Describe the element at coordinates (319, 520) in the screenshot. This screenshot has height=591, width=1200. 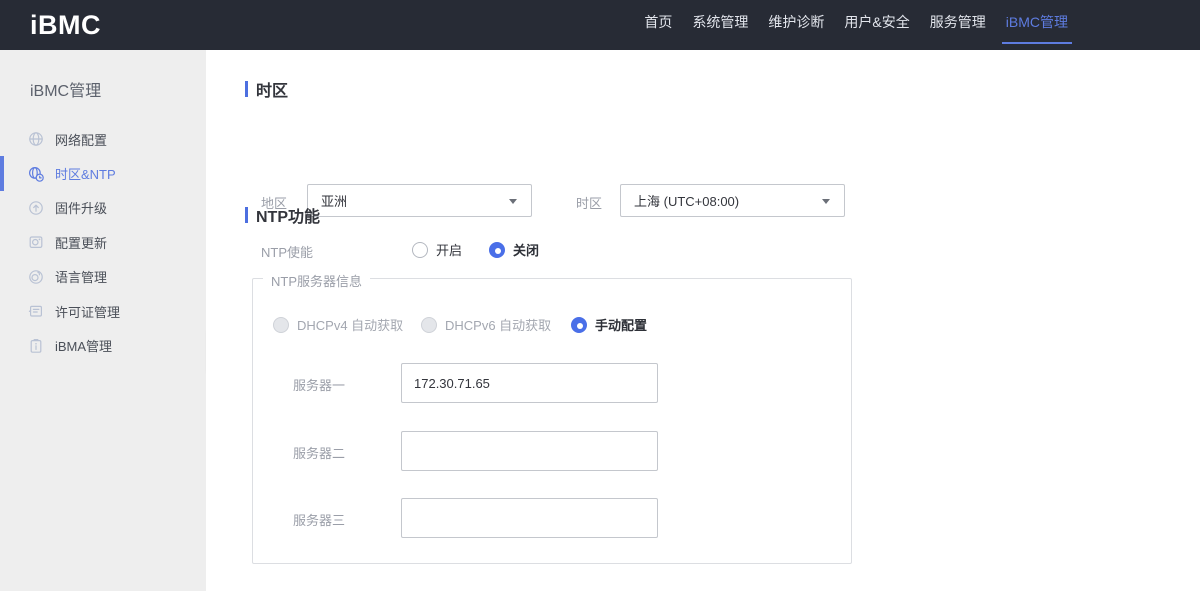
I see `server3-label: 服务器三` at that location.